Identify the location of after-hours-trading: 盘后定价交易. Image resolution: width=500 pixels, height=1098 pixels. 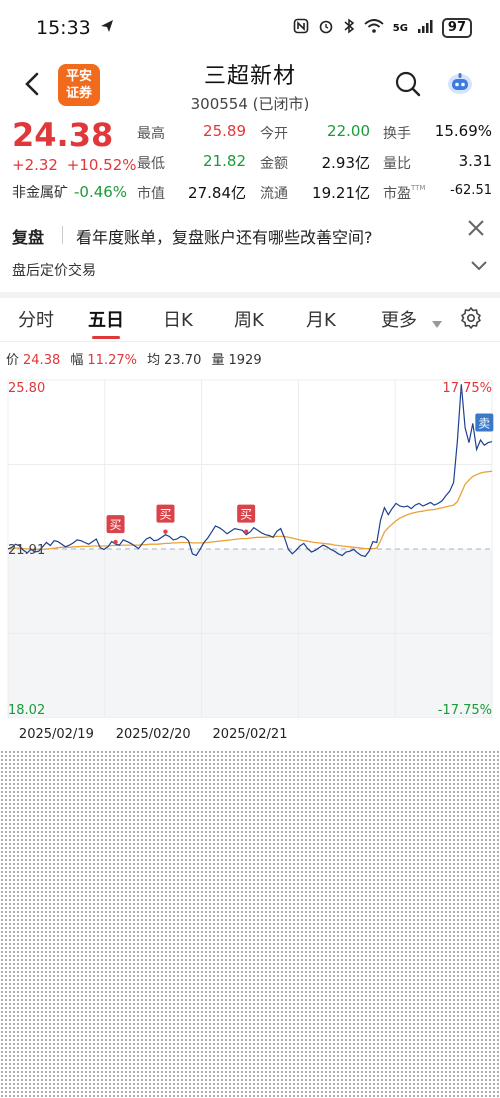
(54, 270).